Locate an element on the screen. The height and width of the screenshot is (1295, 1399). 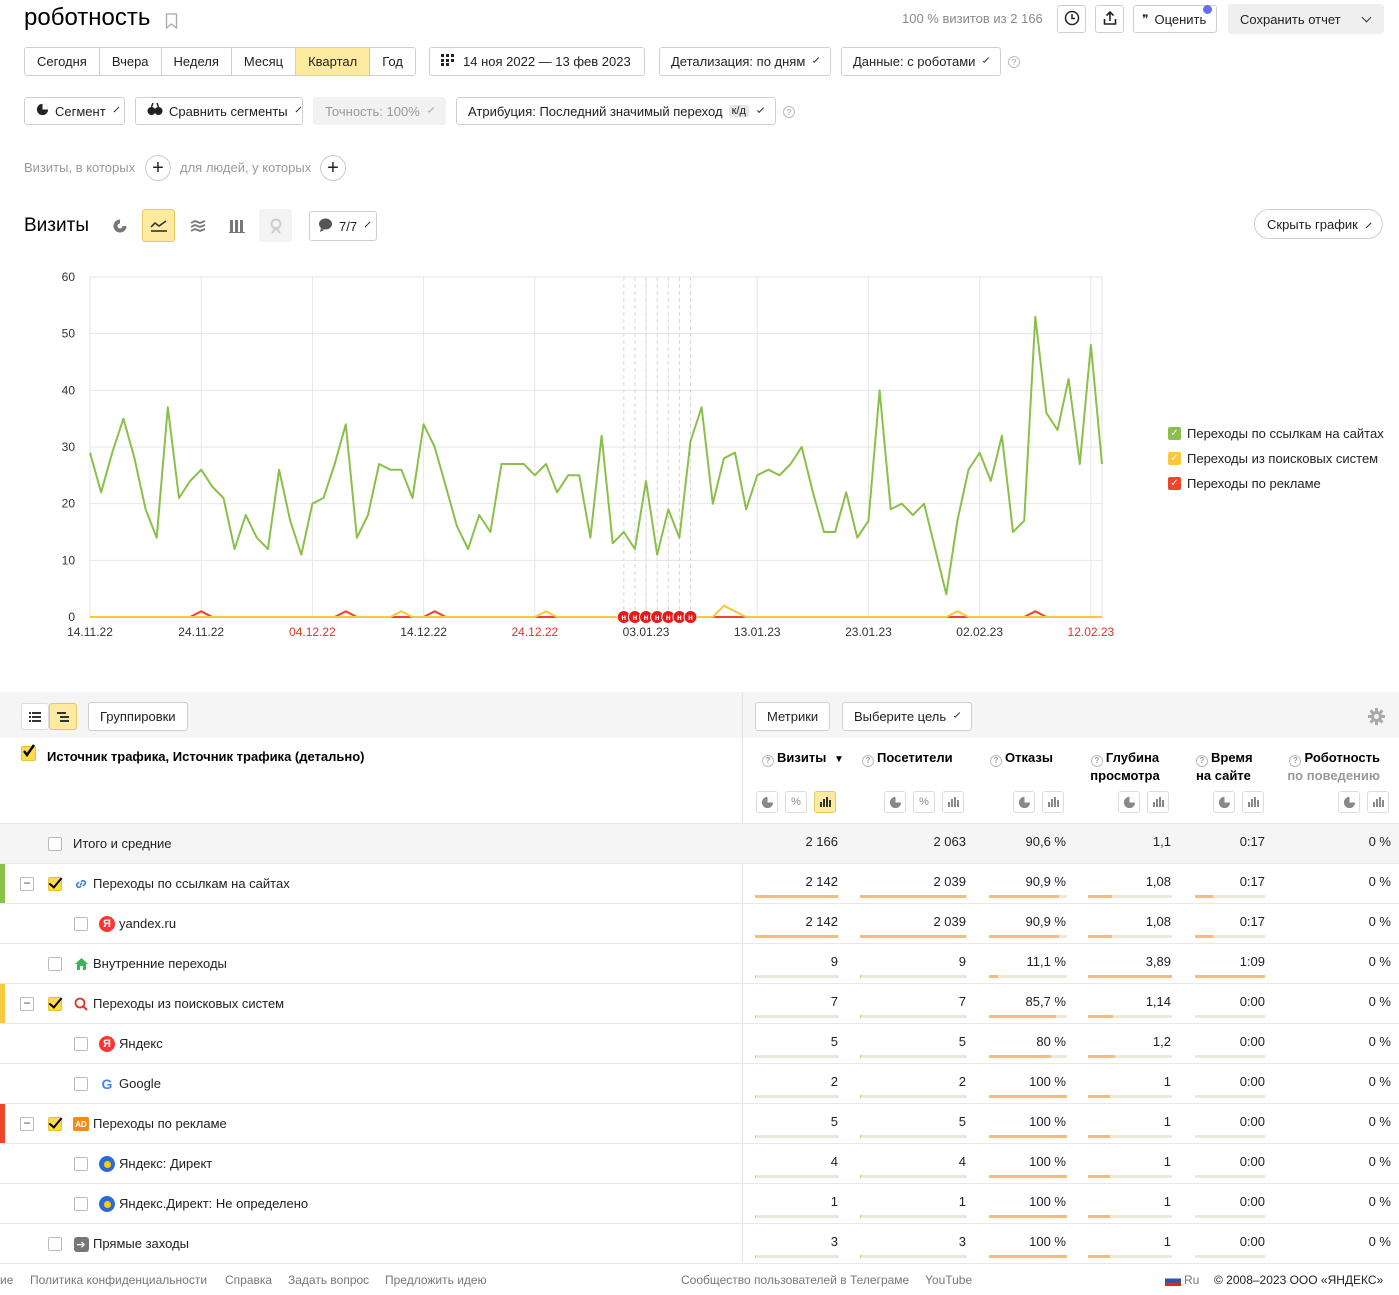
row-label: Яндекс is located at coordinates (141, 1043).